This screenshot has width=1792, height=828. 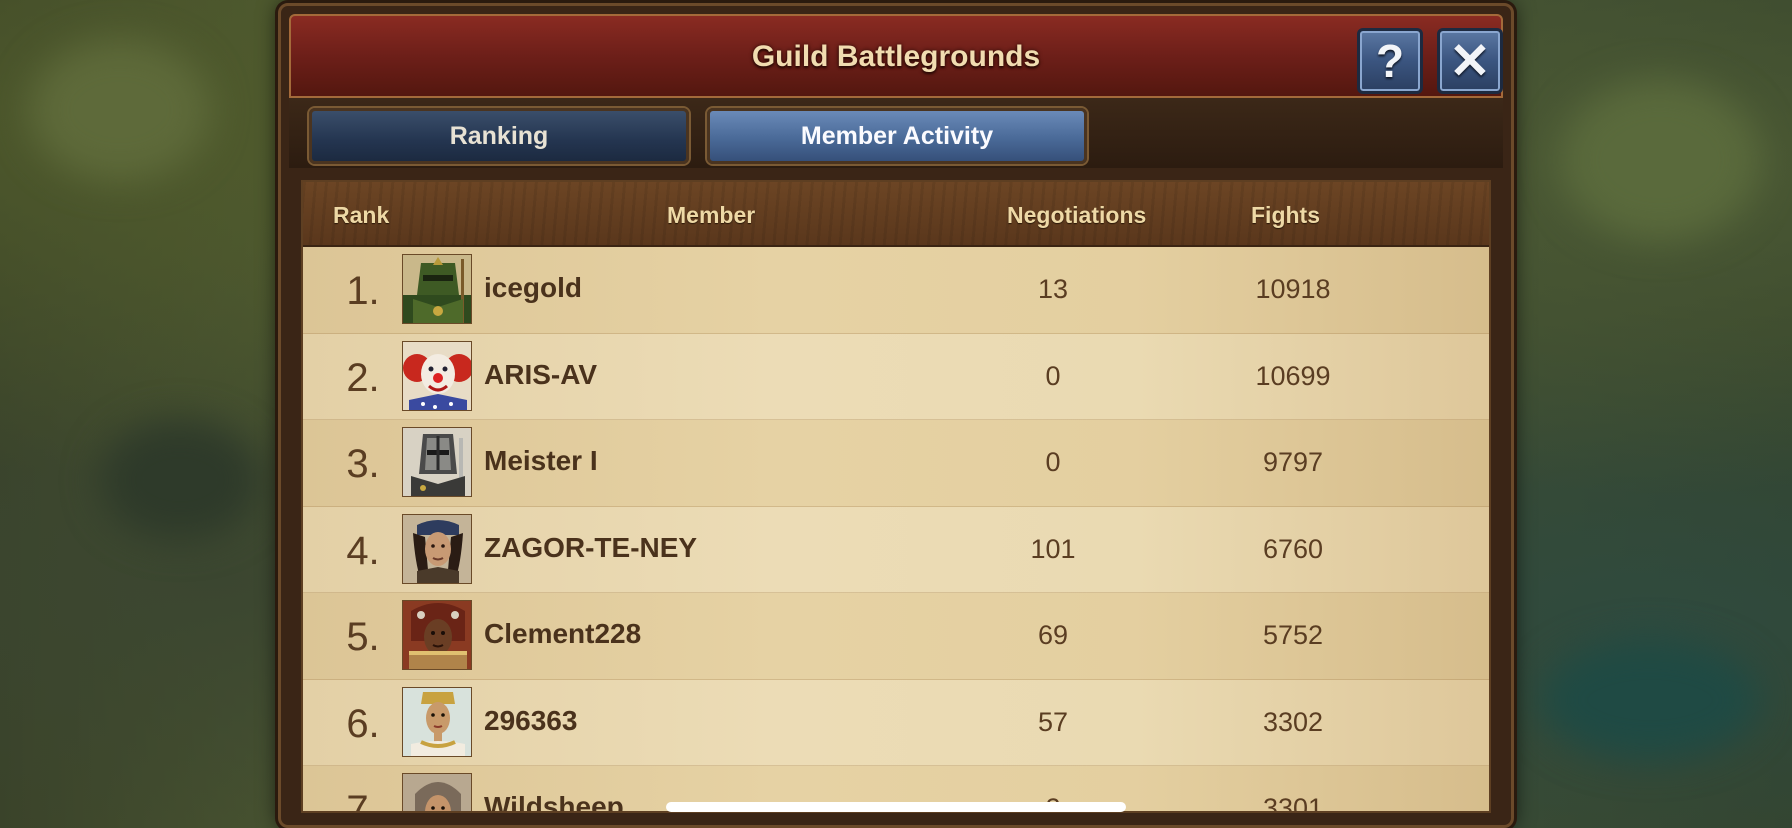 I want to click on header-member: Member, so click(x=711, y=215).